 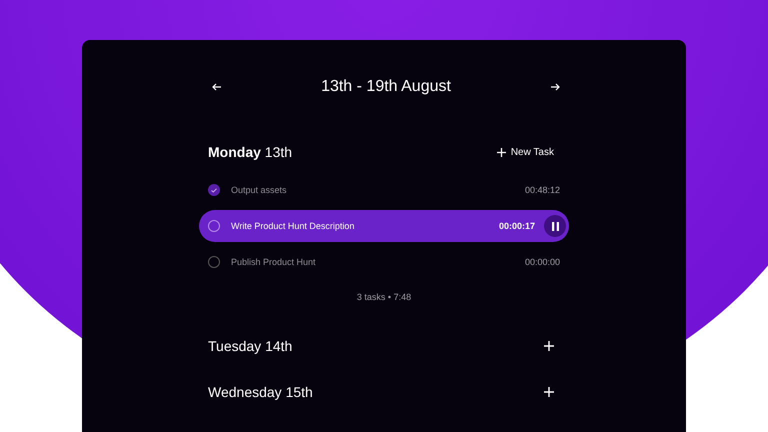 What do you see at coordinates (525, 152) in the screenshot?
I see `new-task-button: New Task` at bounding box center [525, 152].